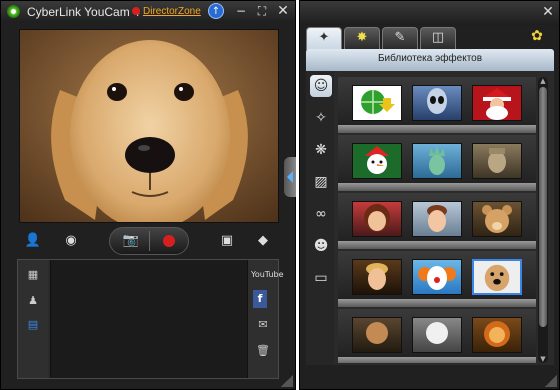  I want to click on face-effect-icon: ☺, so click(321, 86).